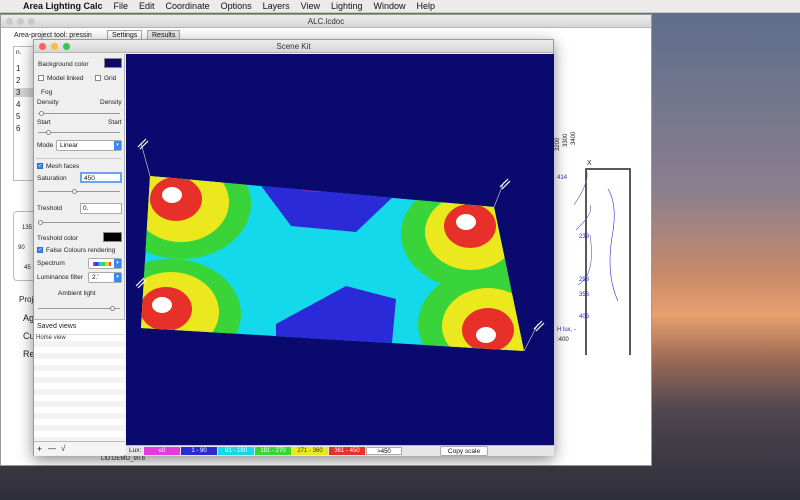 The height and width of the screenshot is (500, 800). What do you see at coordinates (562, 178) in the screenshot?
I see `contour-value: 414` at bounding box center [562, 178].